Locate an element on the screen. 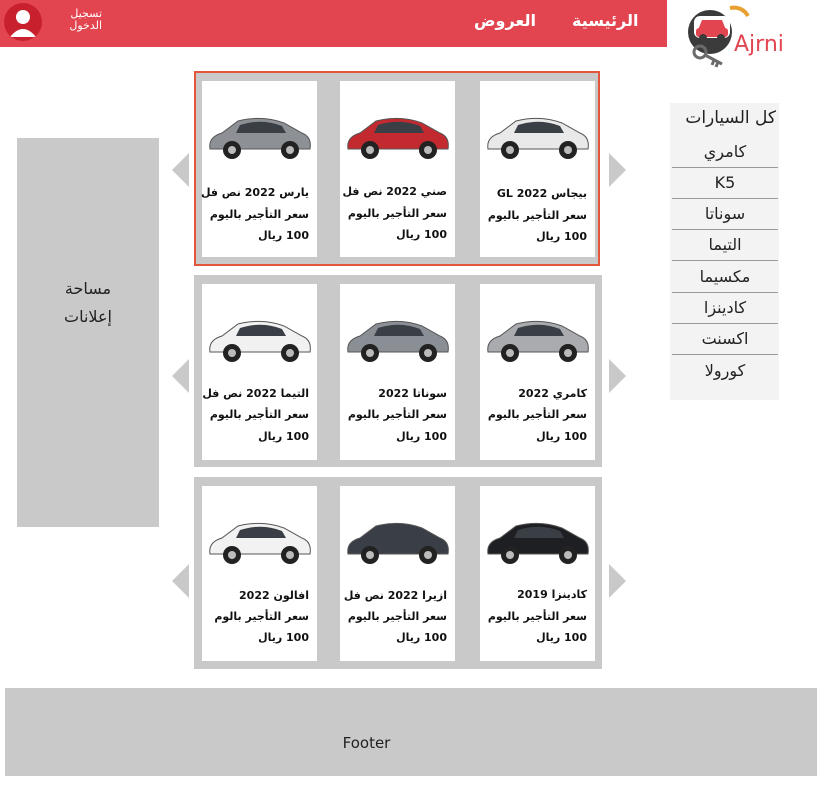 Image resolution: width=821 pixels, height=788 pixels. car-name: كامري 2022 is located at coordinates (552, 393).